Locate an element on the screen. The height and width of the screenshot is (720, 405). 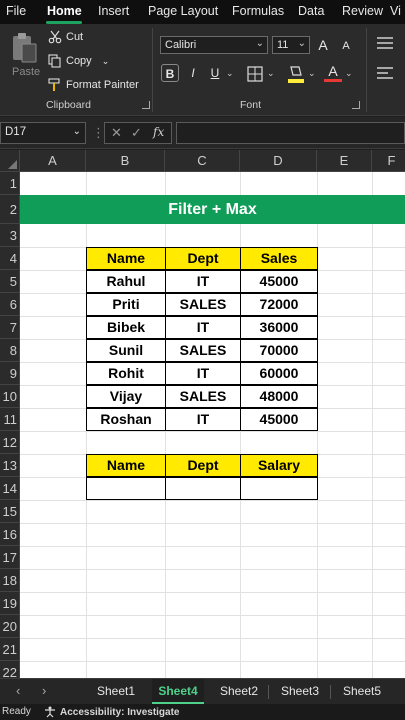
table-cell: 45000 is located at coordinates (279, 419).